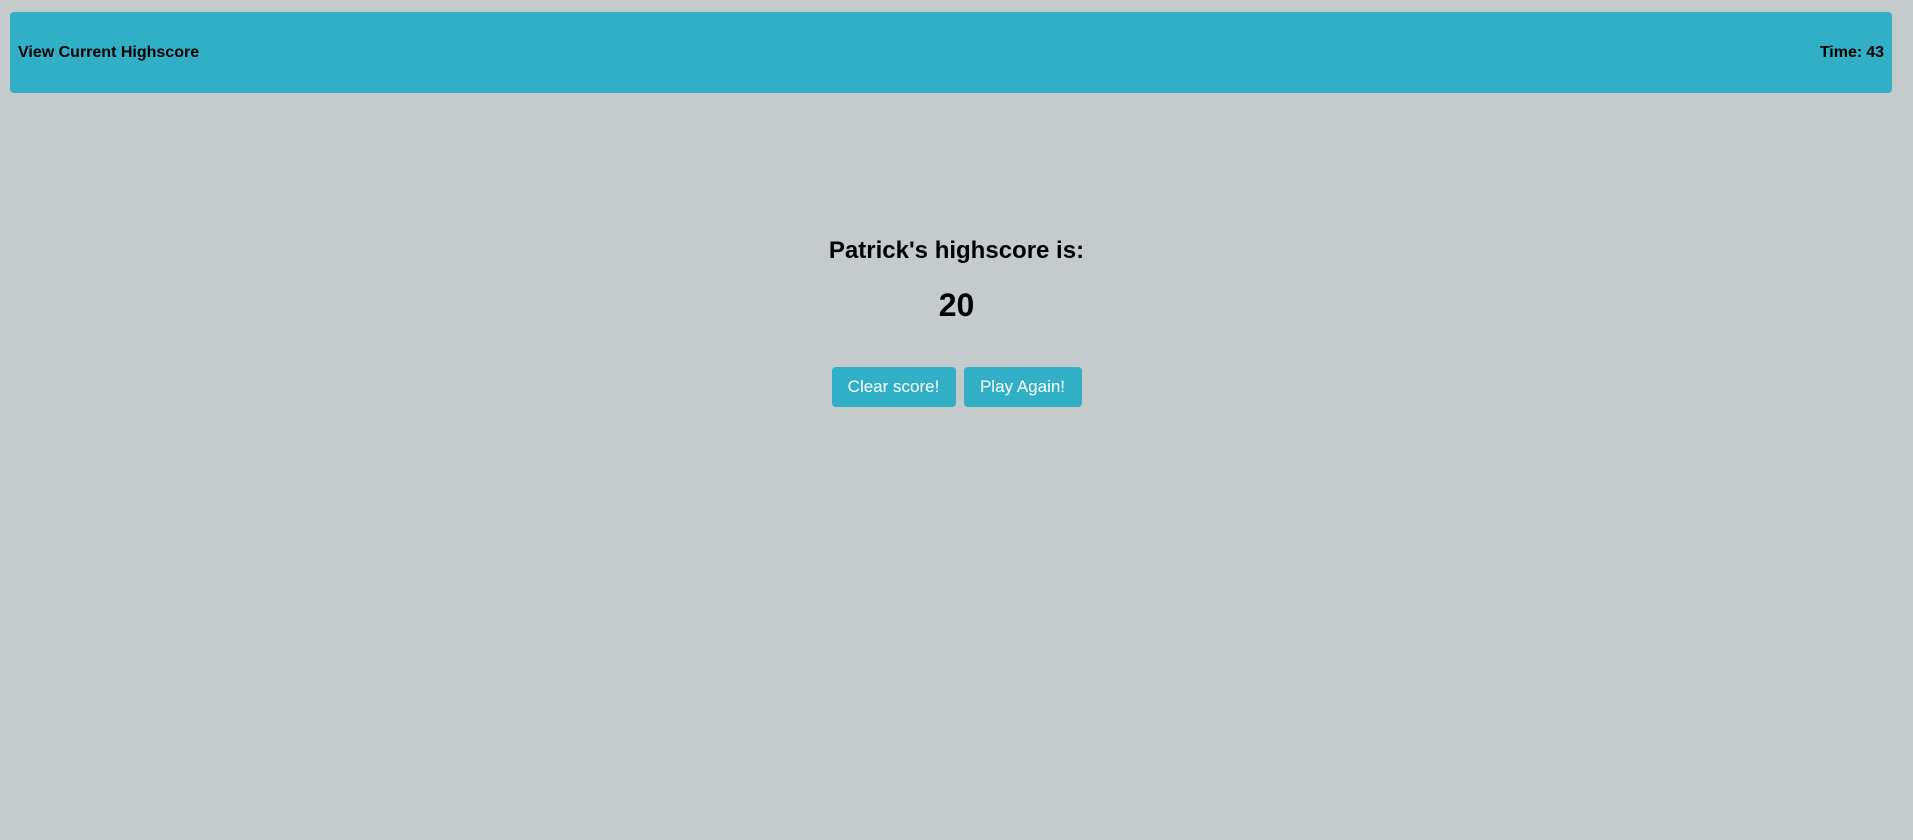  I want to click on view-highscore-link: View Current Highscore, so click(108, 53).